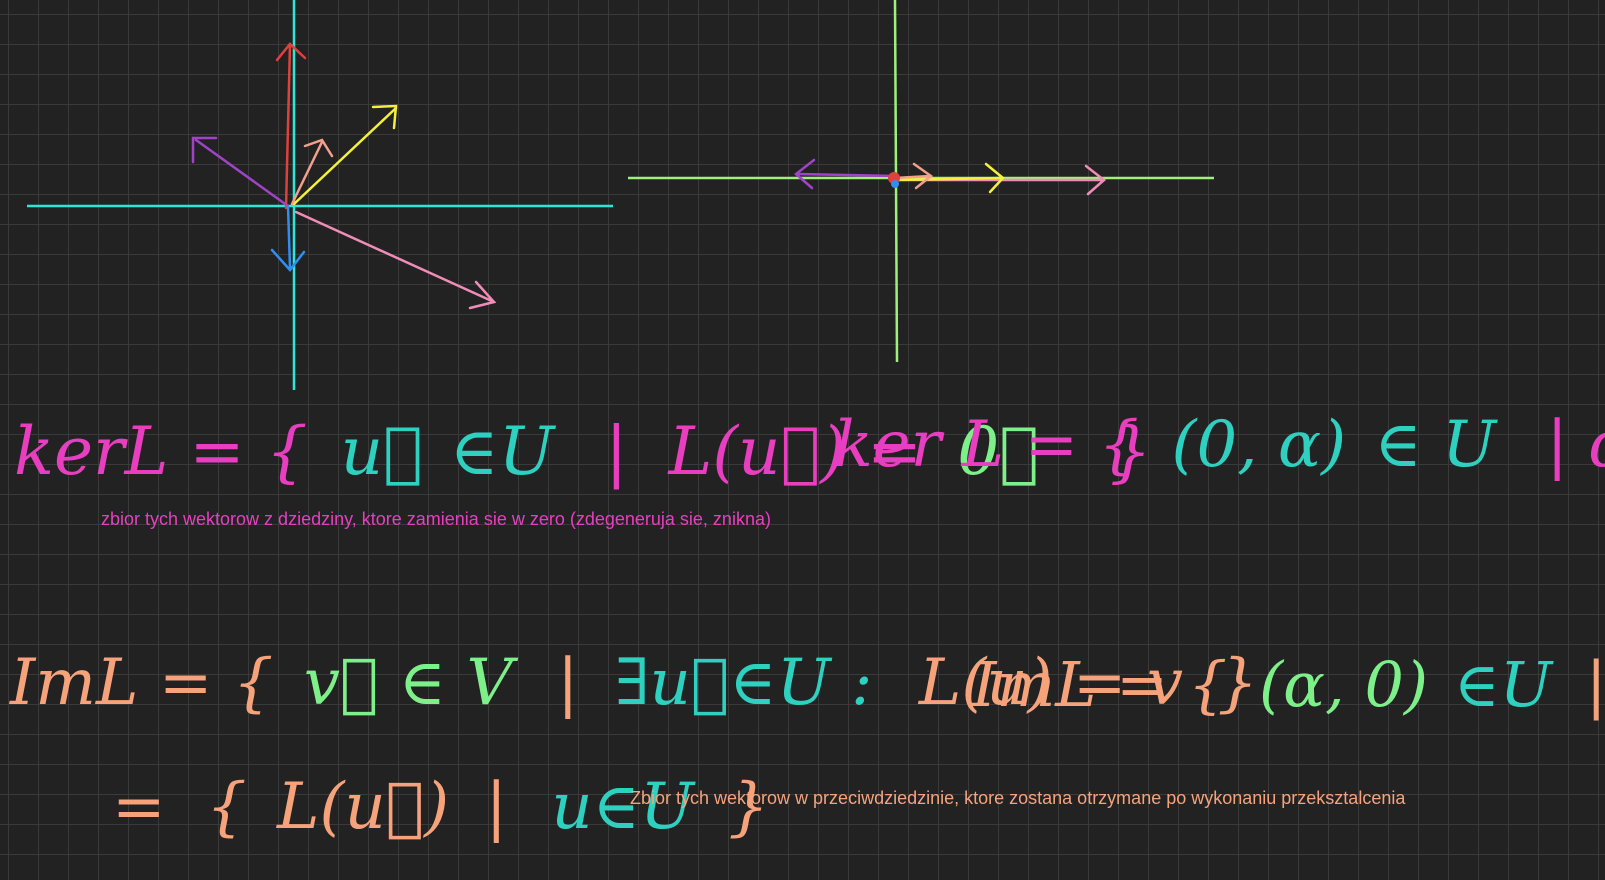 The image size is (1605, 880). What do you see at coordinates (226, 807) in the screenshot?
I see `im-def2-open: {` at bounding box center [226, 807].